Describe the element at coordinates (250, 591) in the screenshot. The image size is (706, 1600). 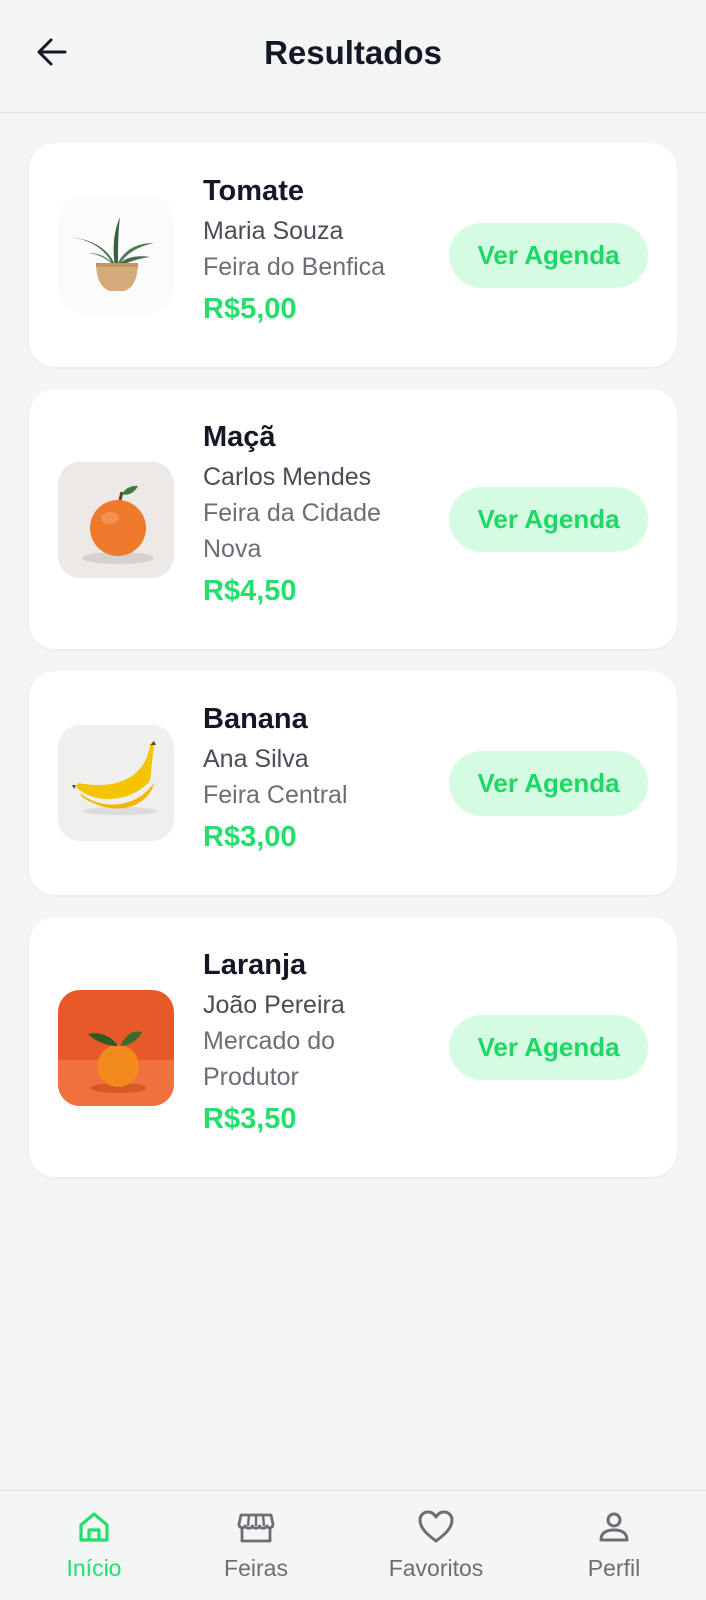
I see `product-price: R$4,50` at that location.